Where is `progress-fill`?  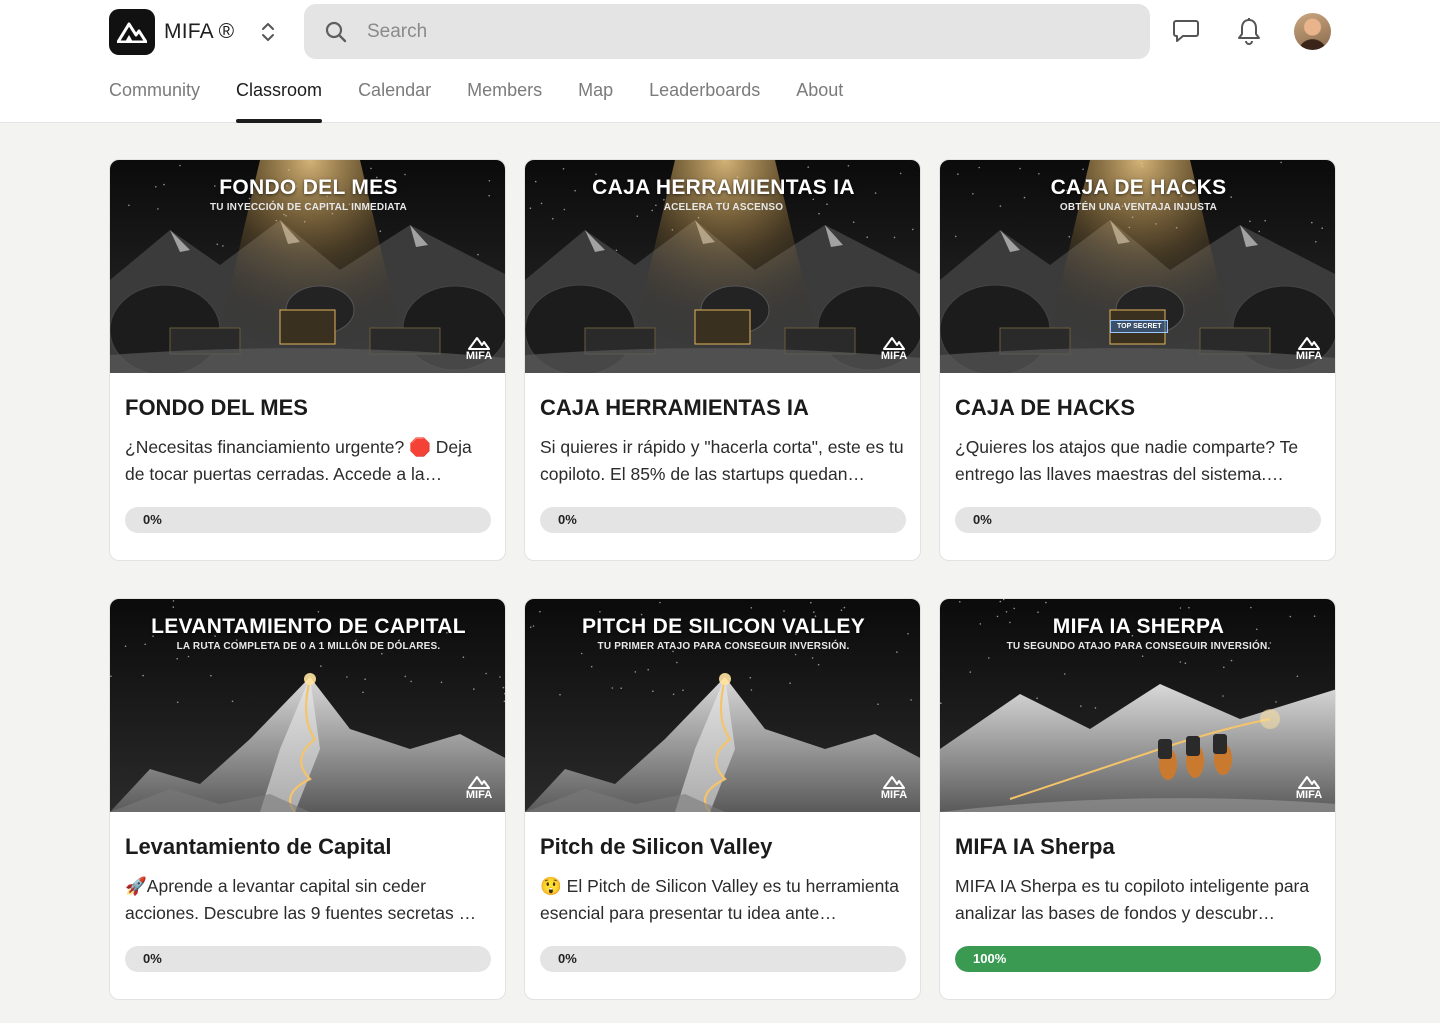
progress-fill is located at coordinates (1138, 959).